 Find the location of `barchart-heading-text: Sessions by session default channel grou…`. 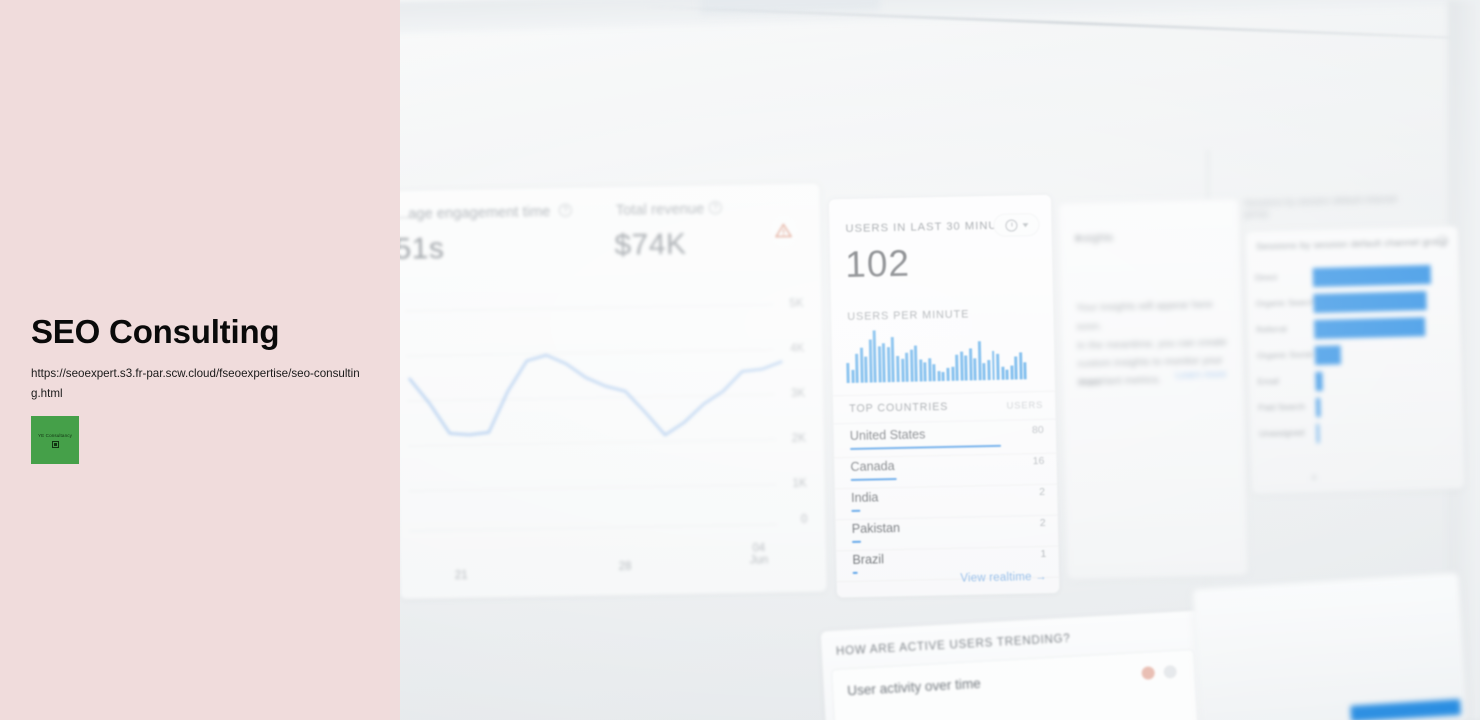

barchart-heading-text: Sessions by session default channel grou… is located at coordinates (1320, 207).